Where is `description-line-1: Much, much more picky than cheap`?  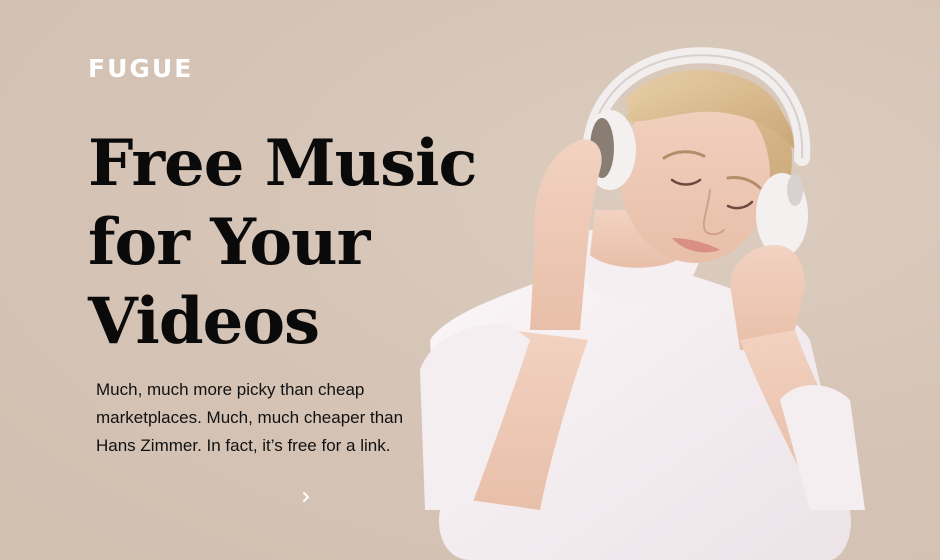
description-line-1: Much, much more picky than cheap is located at coordinates (230, 389).